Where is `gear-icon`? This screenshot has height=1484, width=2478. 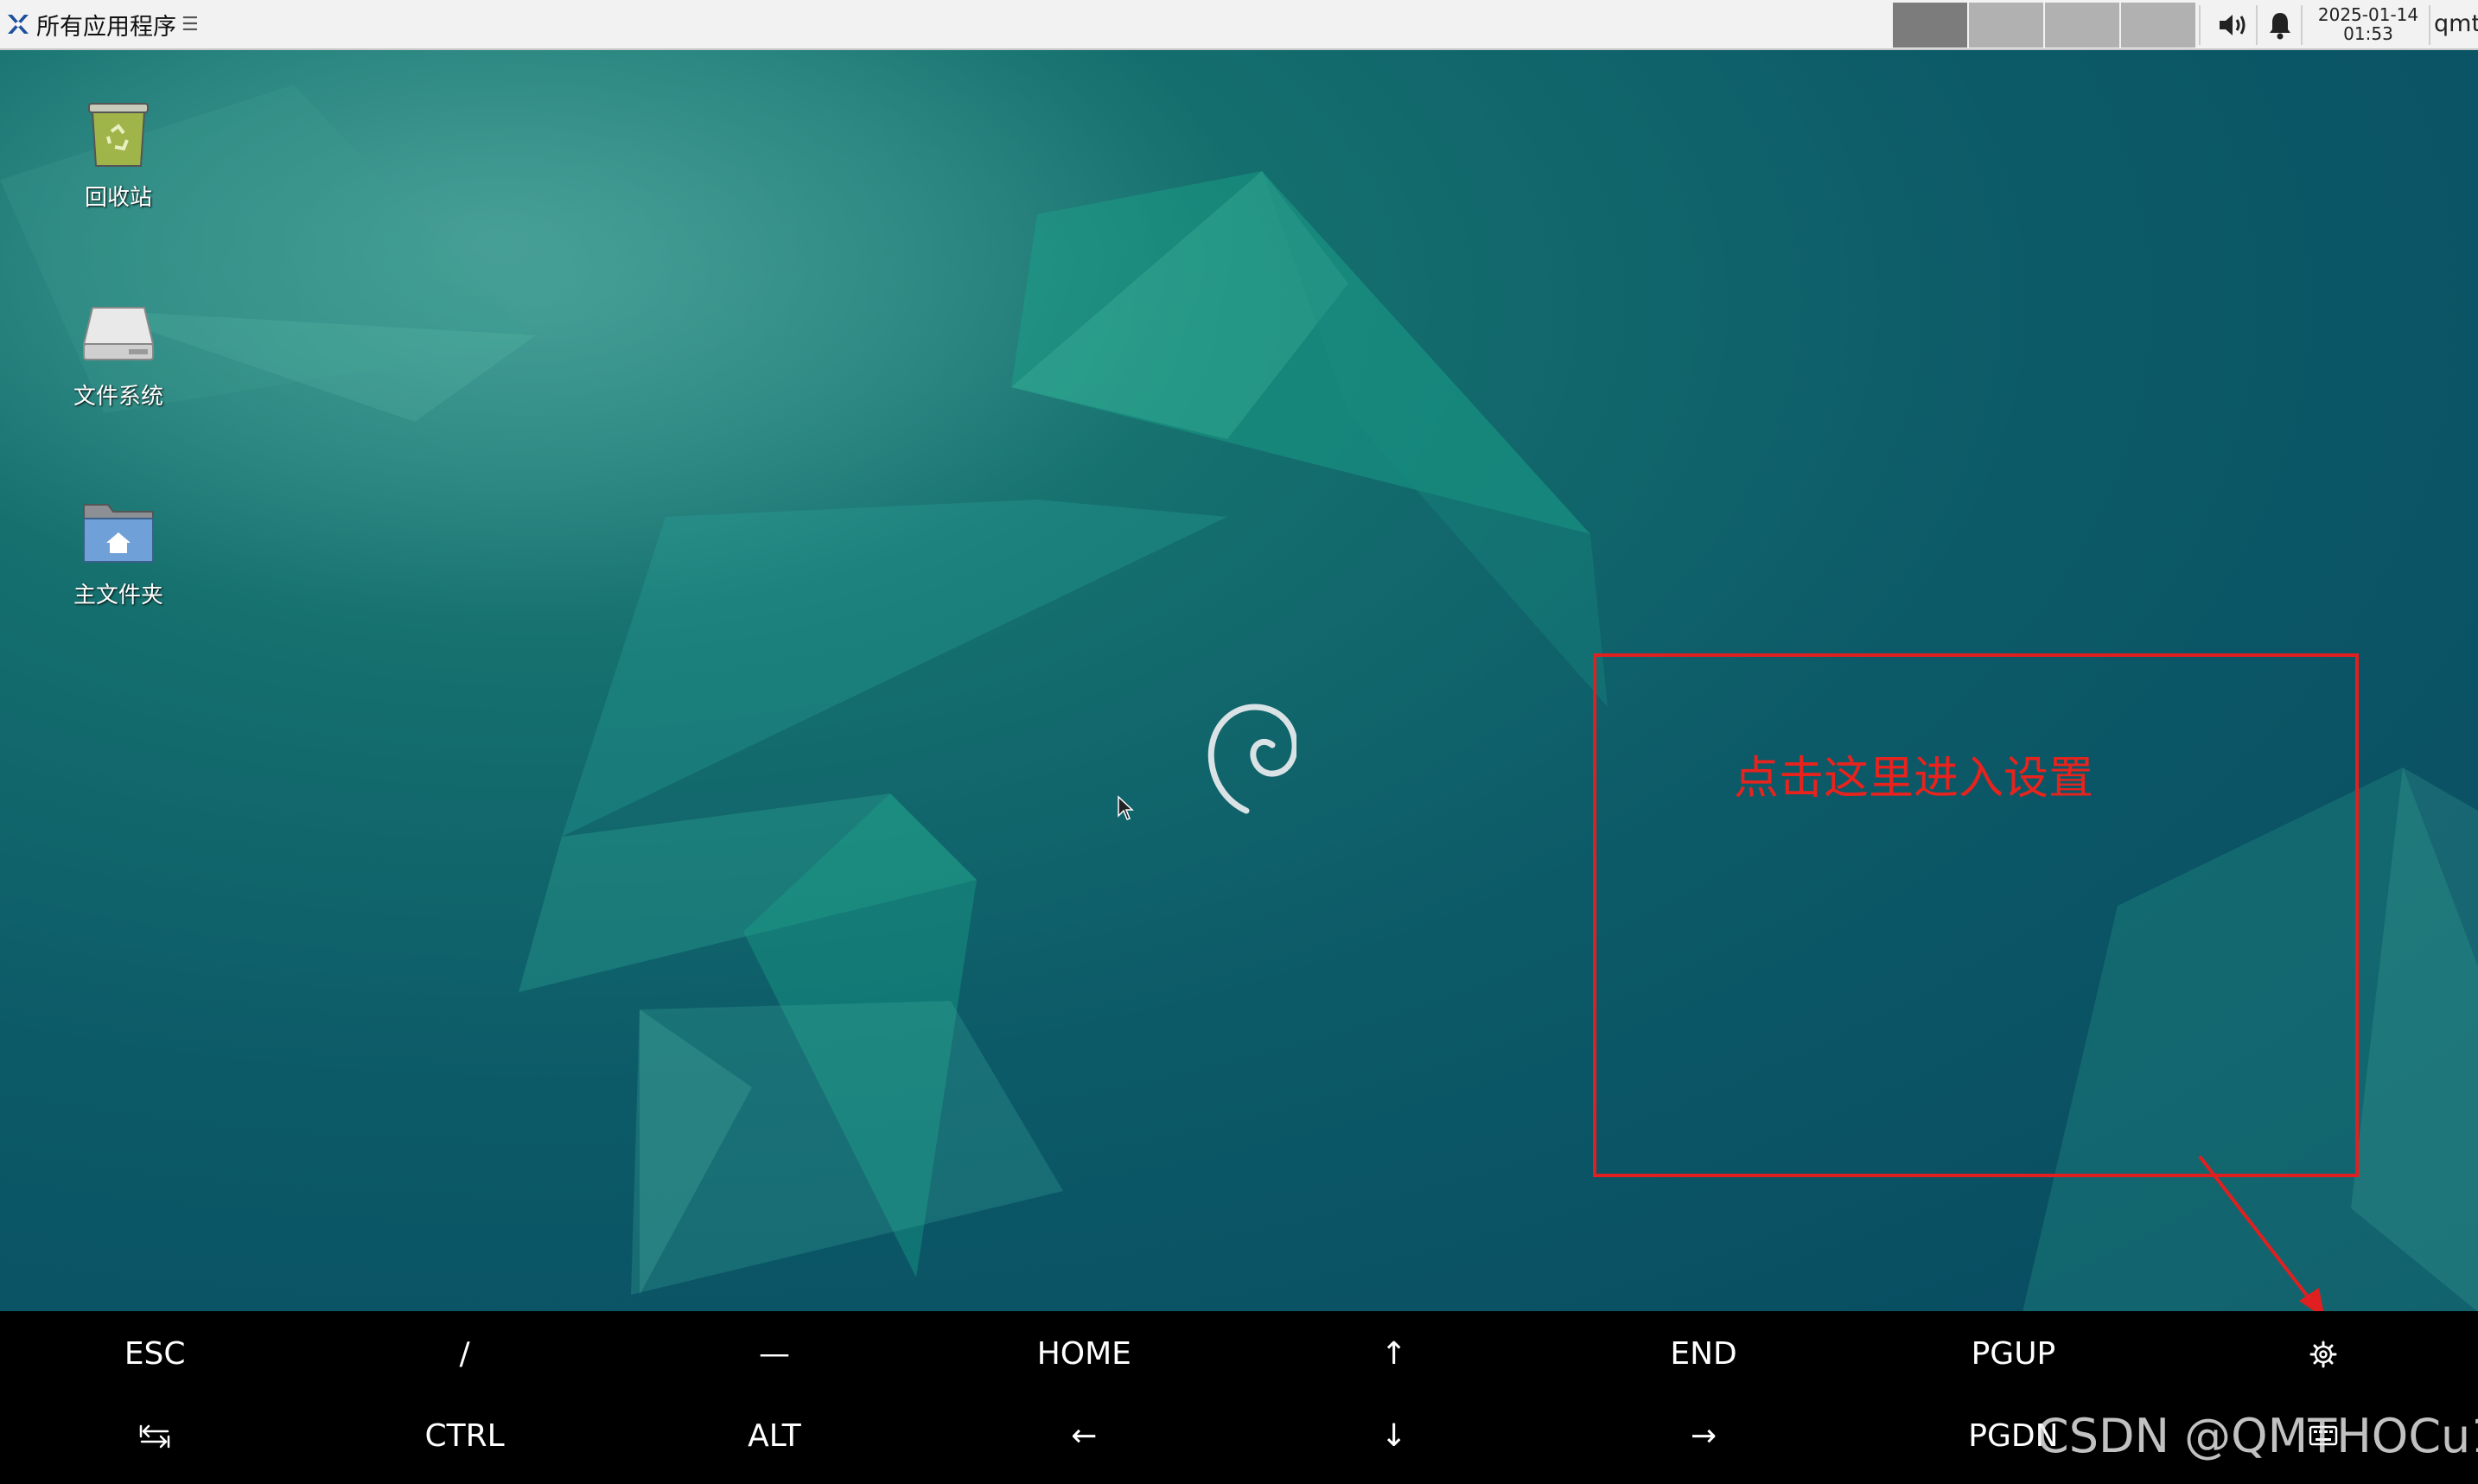 gear-icon is located at coordinates (2323, 1354).